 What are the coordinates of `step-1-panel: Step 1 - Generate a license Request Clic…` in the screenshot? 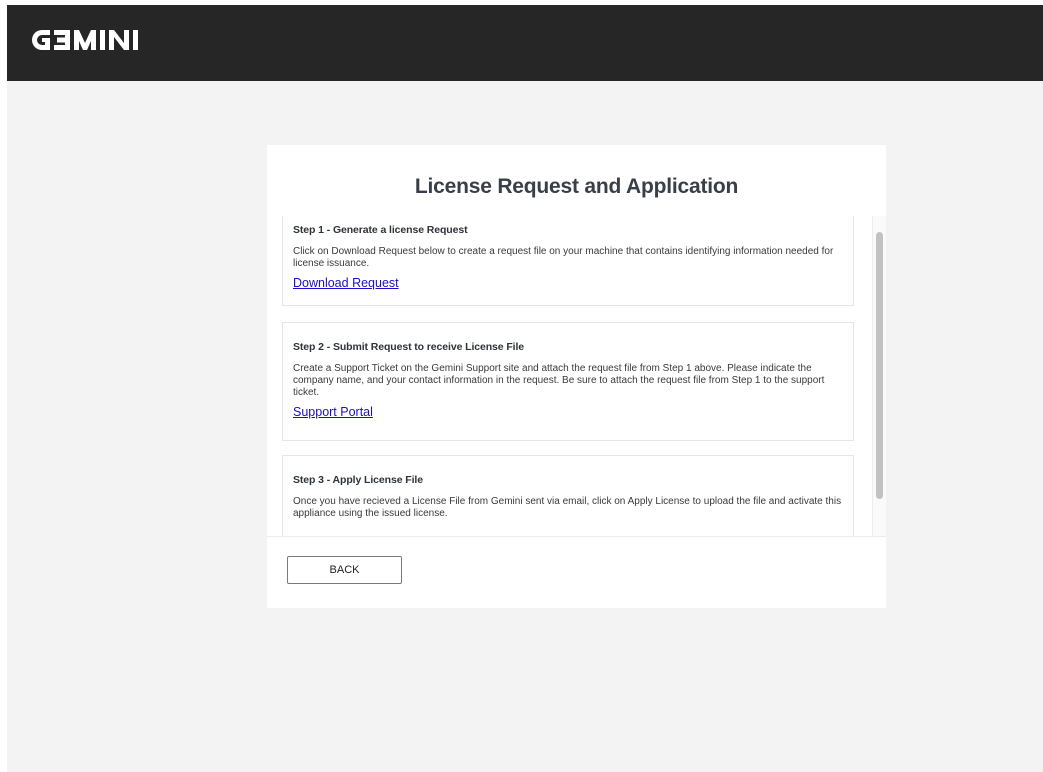 It's located at (568, 261).